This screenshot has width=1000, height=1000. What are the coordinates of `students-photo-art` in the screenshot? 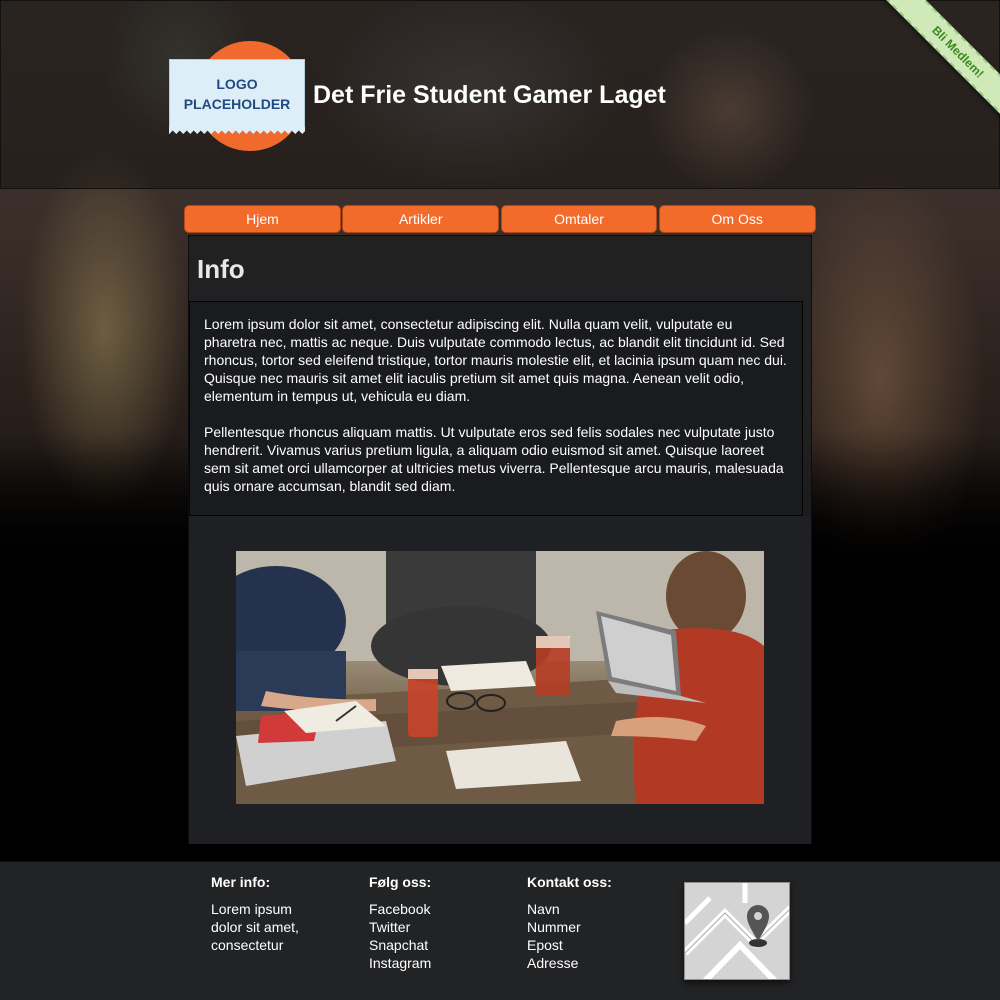 It's located at (500, 677).